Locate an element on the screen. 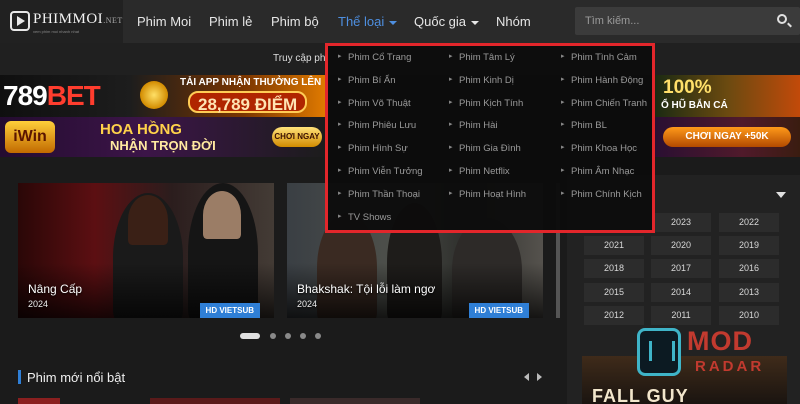 This screenshot has height=404, width=800. year-link: 2017 is located at coordinates (681, 268).